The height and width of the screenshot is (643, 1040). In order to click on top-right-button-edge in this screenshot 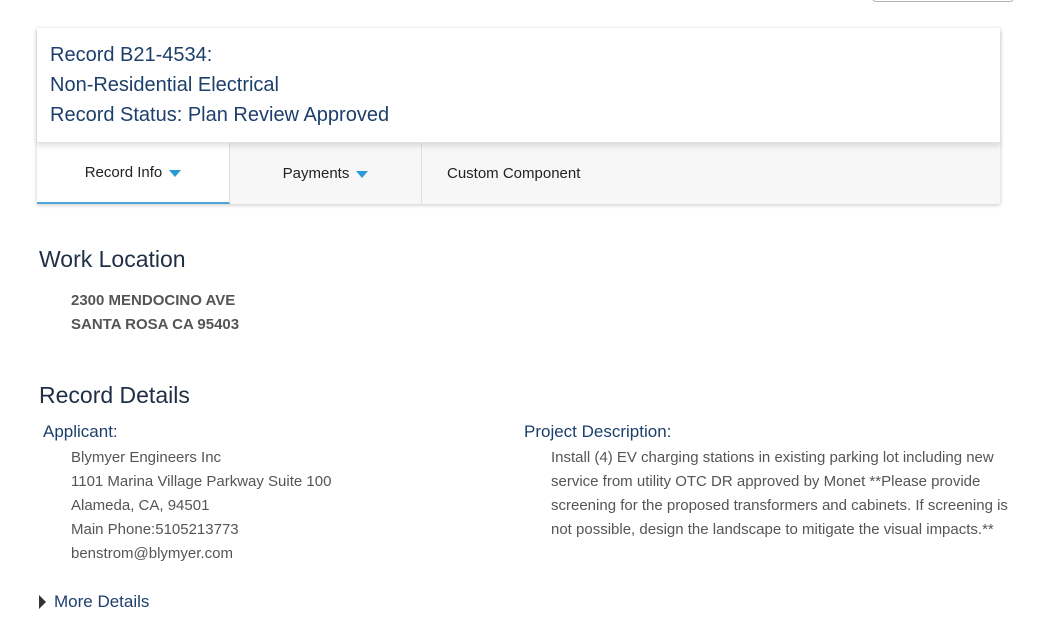, I will do `click(943, 1)`.